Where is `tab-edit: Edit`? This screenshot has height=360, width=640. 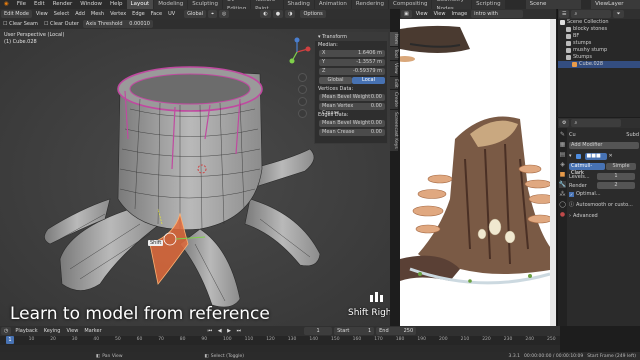 tab-edit: Edit is located at coordinates (394, 83).